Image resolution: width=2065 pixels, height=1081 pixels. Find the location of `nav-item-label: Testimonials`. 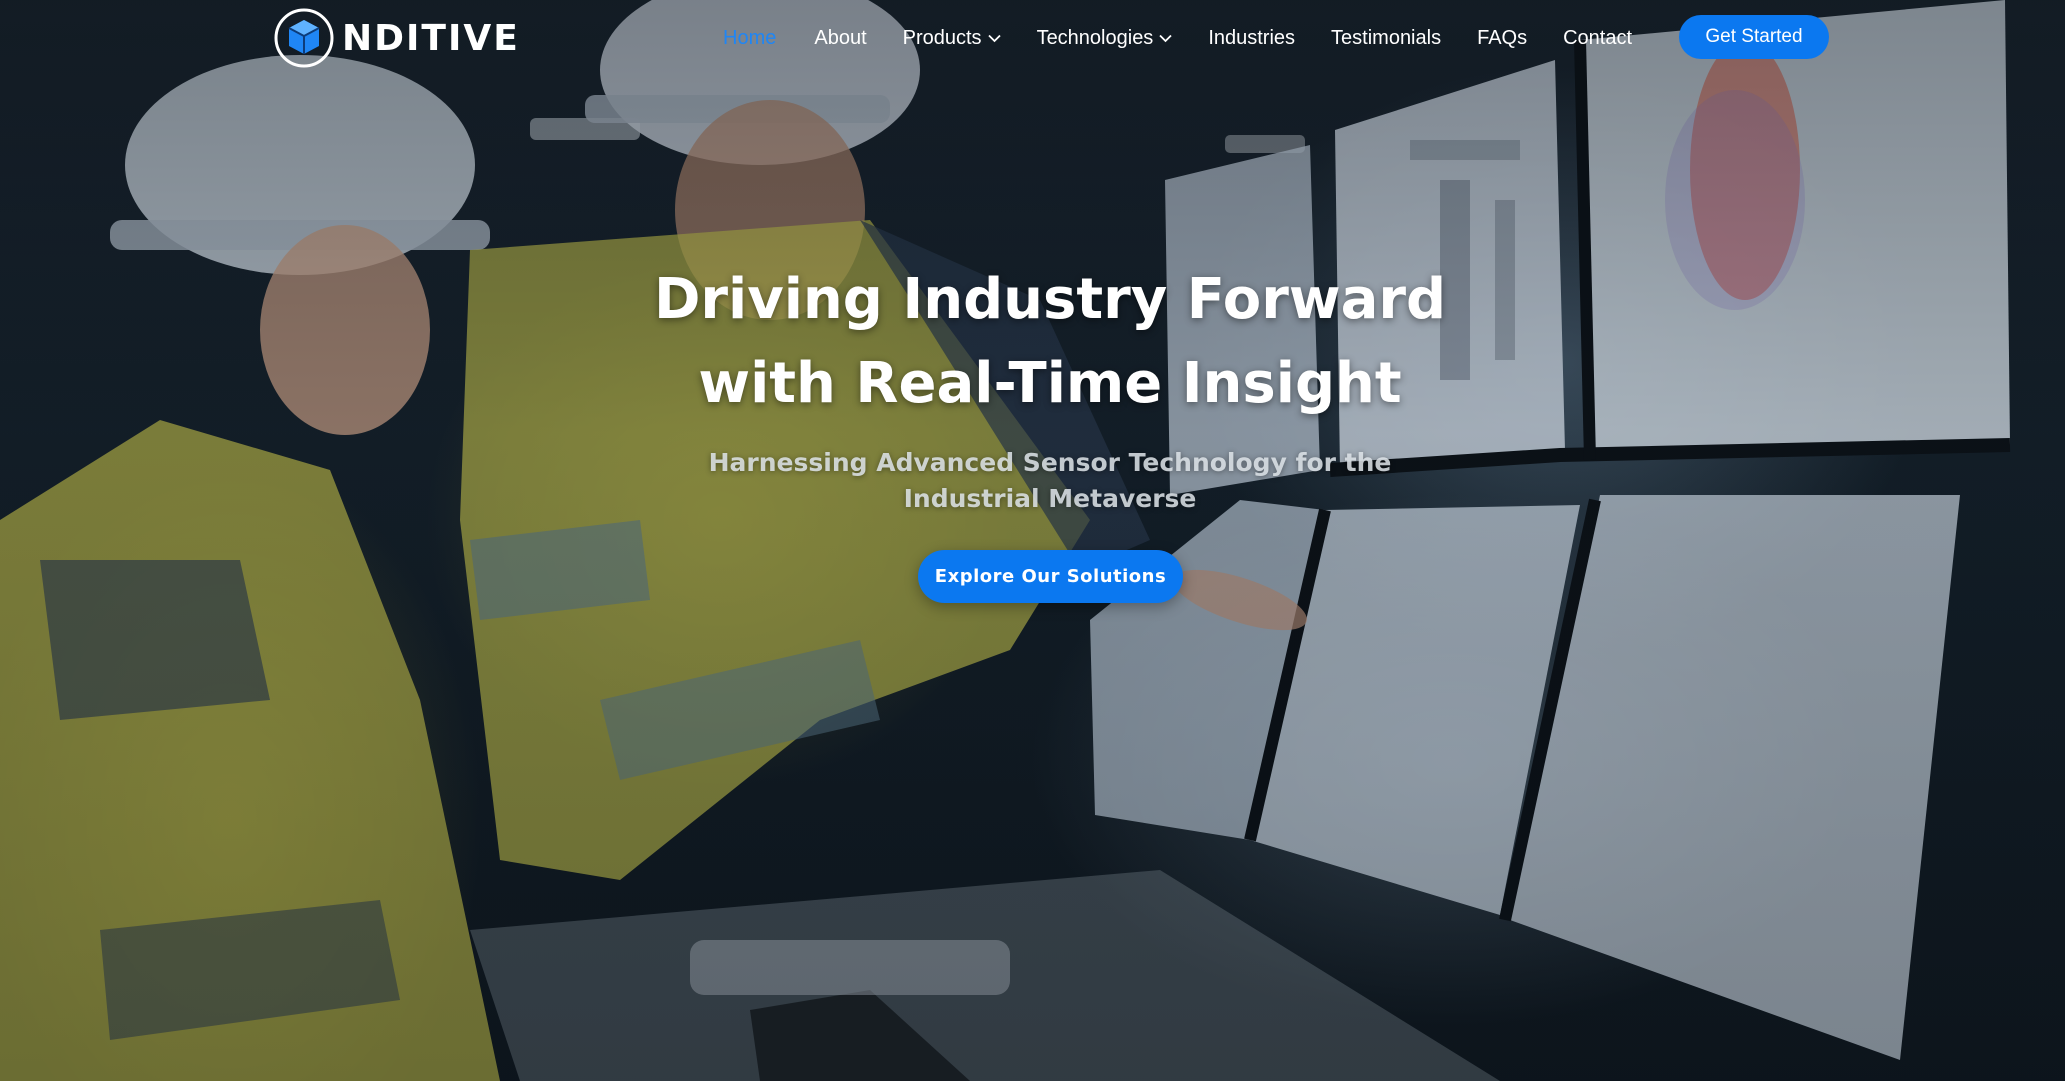

nav-item-label: Testimonials is located at coordinates (1386, 37).